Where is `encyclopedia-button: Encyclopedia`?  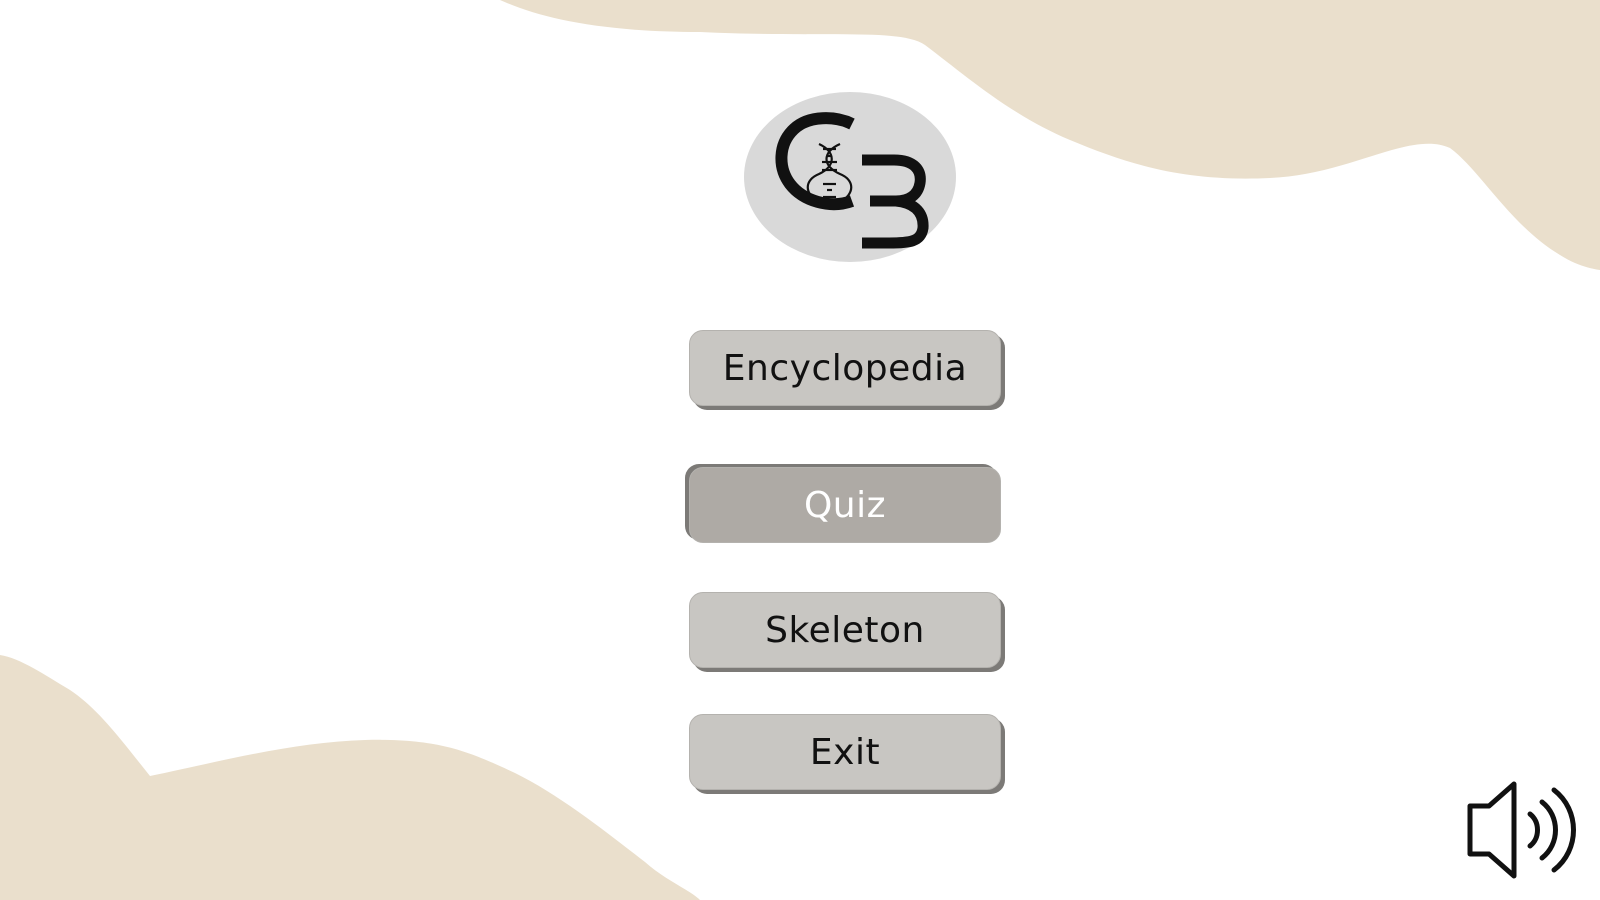
encyclopedia-button: Encyclopedia is located at coordinates (845, 368).